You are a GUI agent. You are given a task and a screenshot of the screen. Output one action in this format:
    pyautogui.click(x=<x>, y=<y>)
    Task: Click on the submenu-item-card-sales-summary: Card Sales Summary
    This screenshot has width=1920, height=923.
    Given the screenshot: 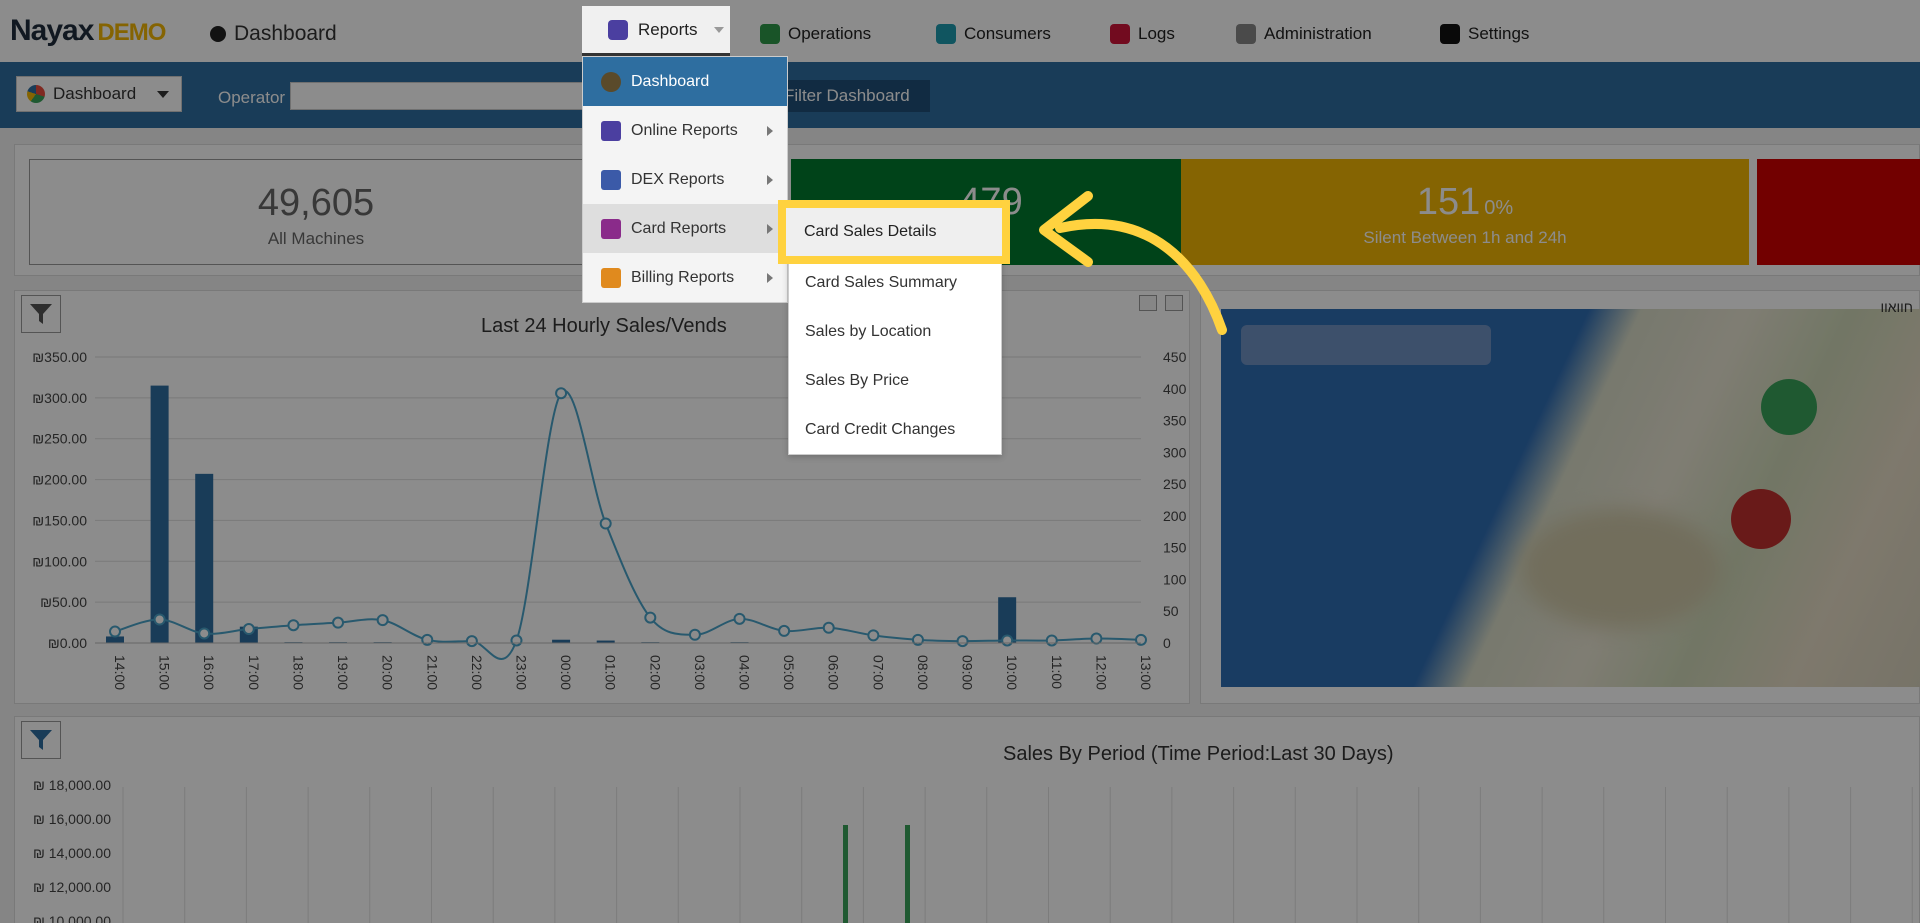 What is the action you would take?
    pyautogui.click(x=895, y=282)
    